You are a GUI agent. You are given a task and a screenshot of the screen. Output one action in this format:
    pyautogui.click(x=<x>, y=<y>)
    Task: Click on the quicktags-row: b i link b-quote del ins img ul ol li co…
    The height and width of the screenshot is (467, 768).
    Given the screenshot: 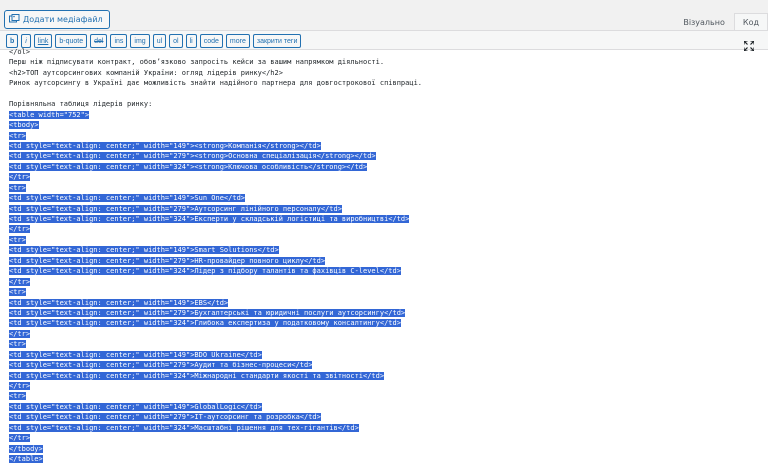 What is the action you would take?
    pyautogui.click(x=154, y=41)
    